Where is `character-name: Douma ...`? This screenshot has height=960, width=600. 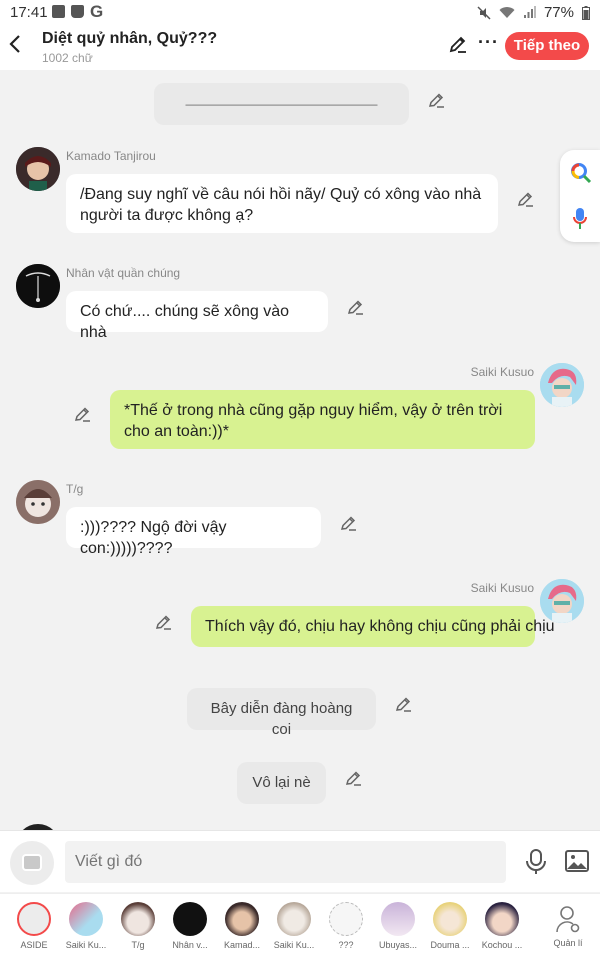 character-name: Douma ... is located at coordinates (450, 945).